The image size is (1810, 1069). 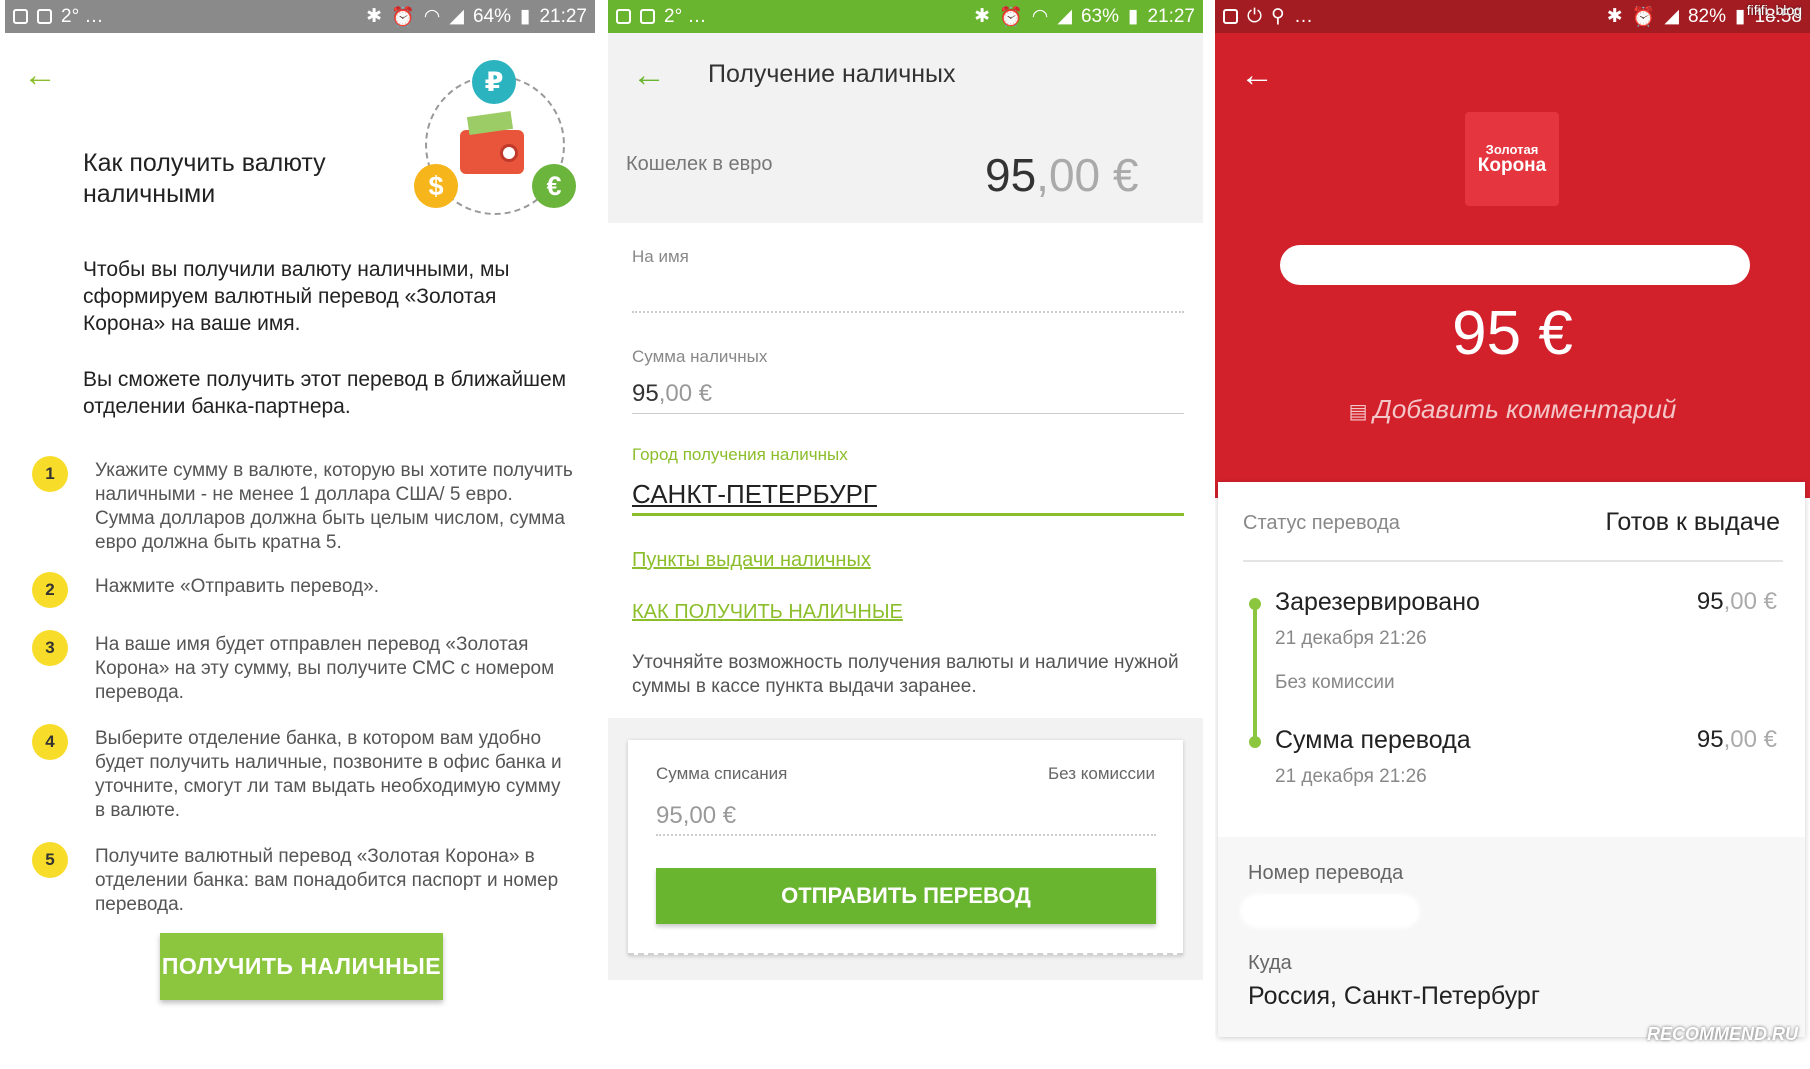 I want to click on app-icon, so click(x=1230, y=16).